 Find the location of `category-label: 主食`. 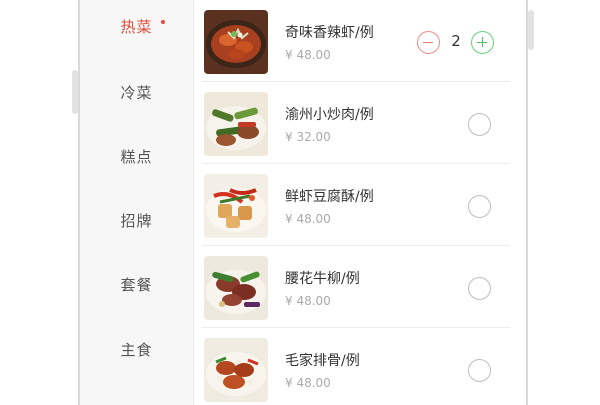

category-label: 主食 is located at coordinates (136, 350).